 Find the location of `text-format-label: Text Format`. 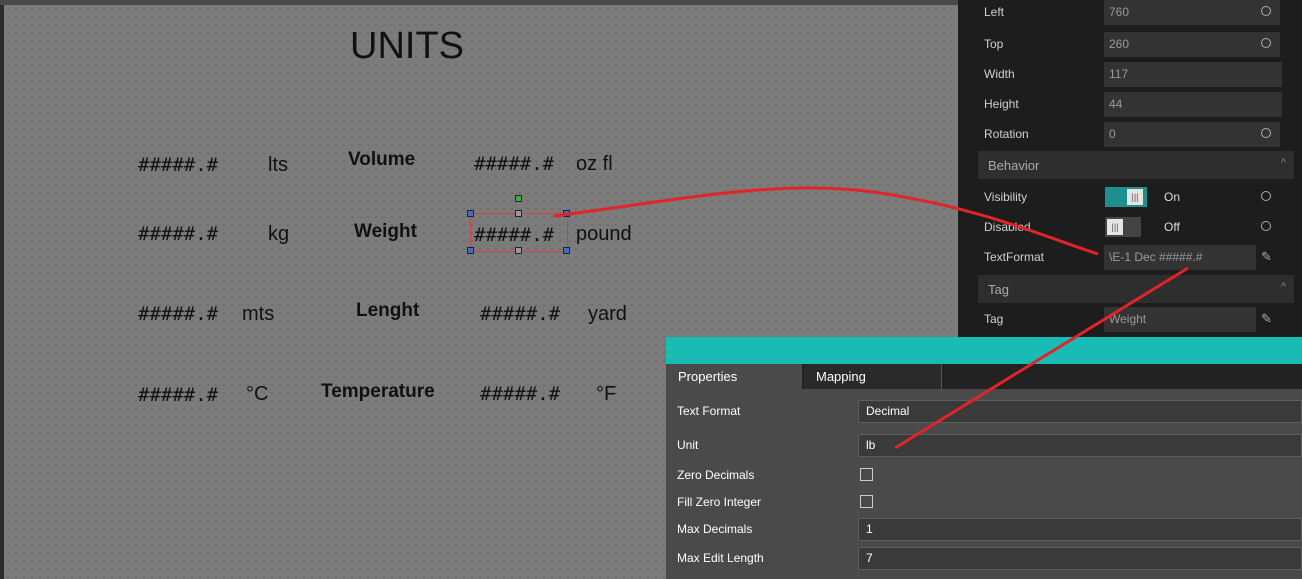

text-format-label: Text Format is located at coordinates (709, 411).